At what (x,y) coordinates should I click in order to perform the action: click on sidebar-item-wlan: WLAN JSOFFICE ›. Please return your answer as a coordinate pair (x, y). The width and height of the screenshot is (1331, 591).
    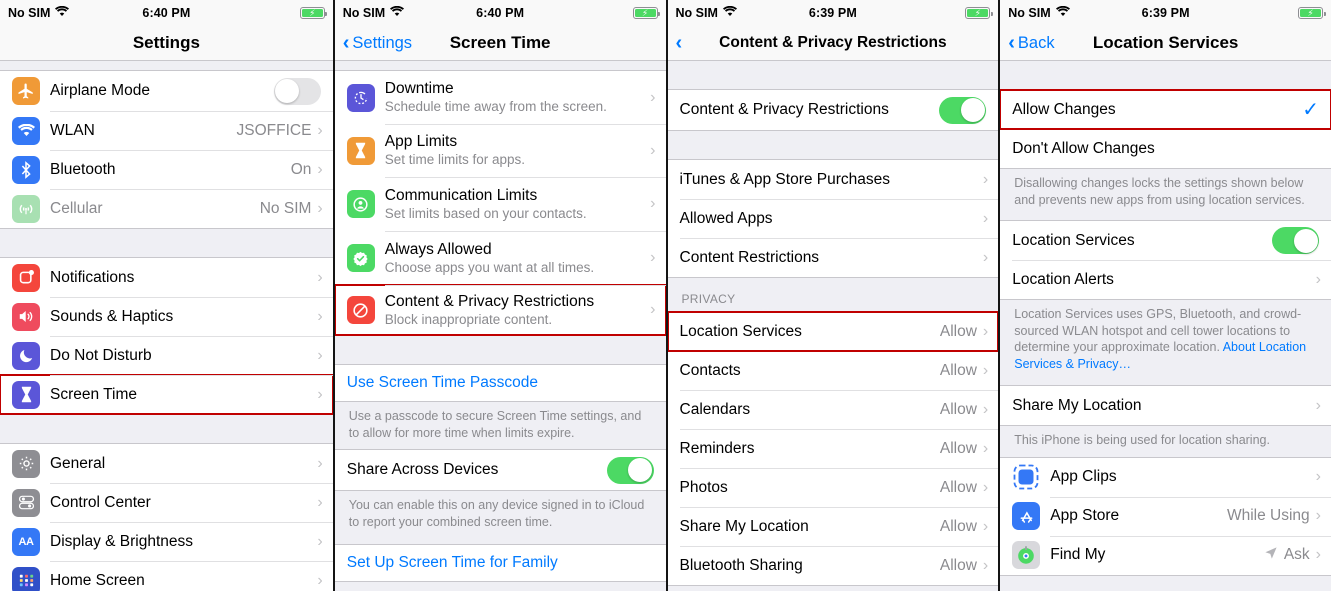
    Looking at the image, I should click on (166, 130).